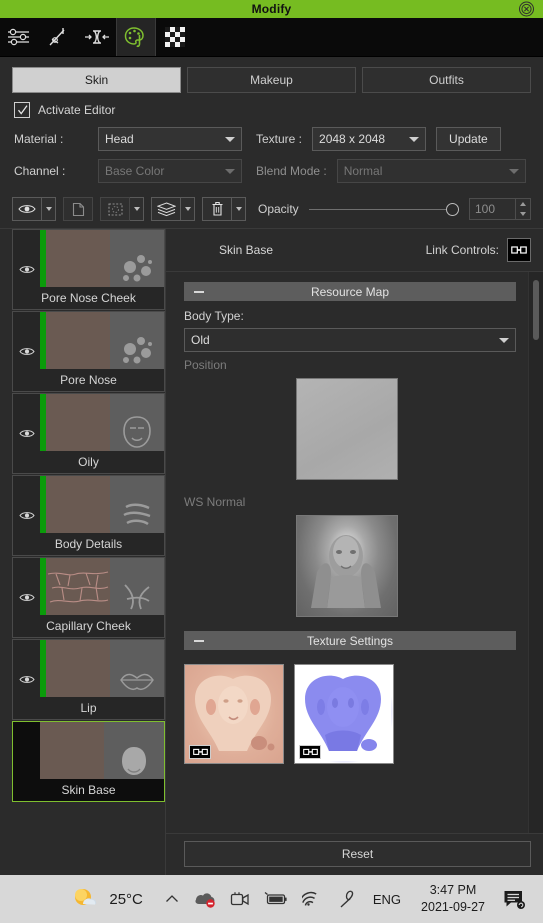 This screenshot has width=543, height=923. Describe the element at coordinates (363, 171) in the screenshot. I see `blend-mode-value: Normal` at that location.